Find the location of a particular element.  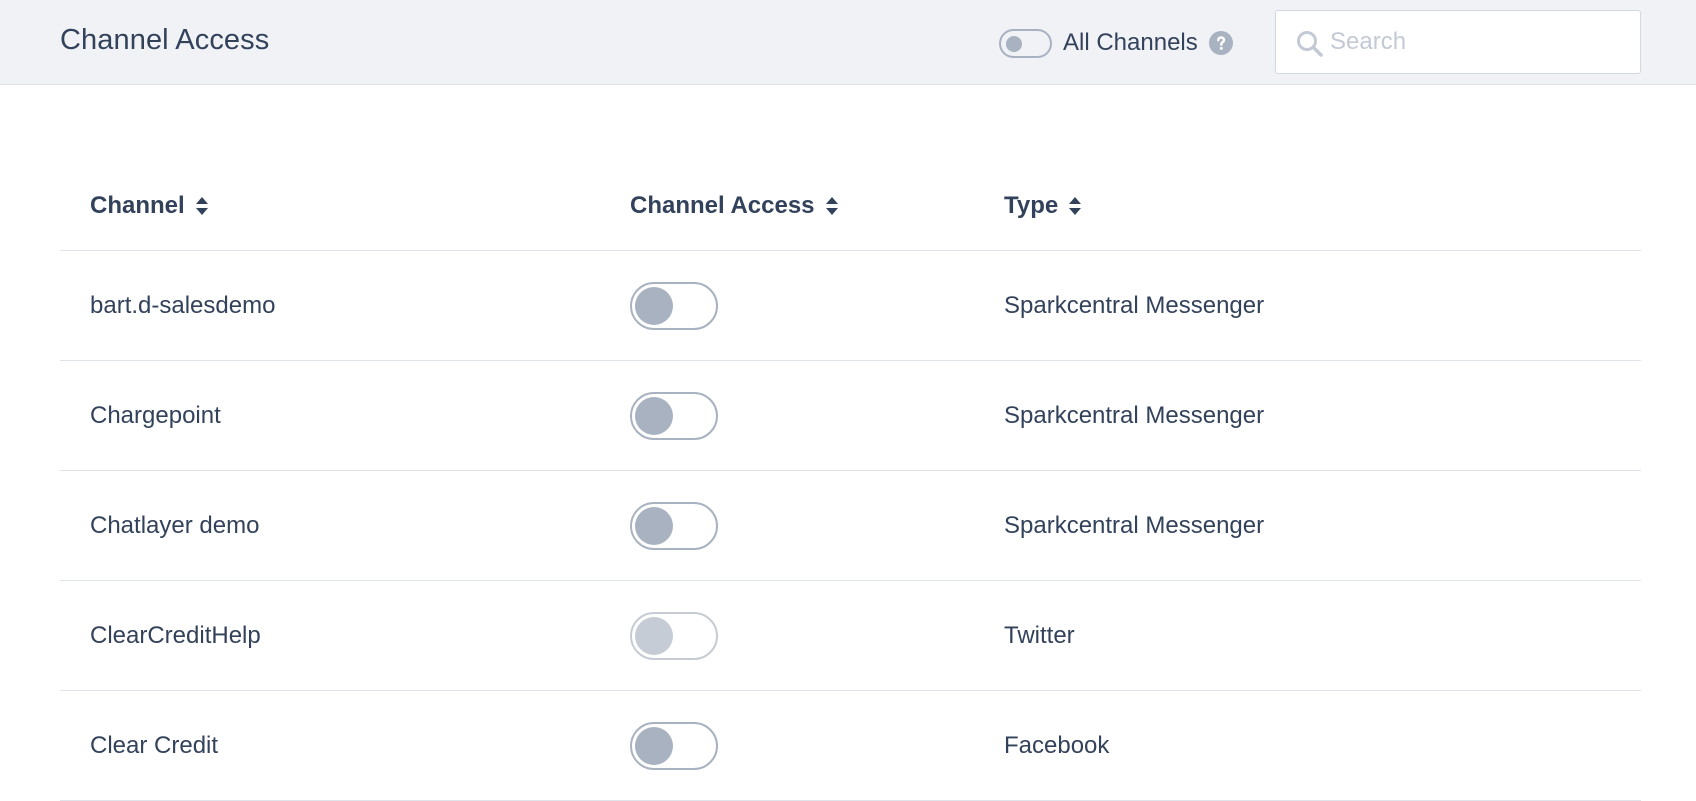

column-header-type: Type is located at coordinates (1043, 206).